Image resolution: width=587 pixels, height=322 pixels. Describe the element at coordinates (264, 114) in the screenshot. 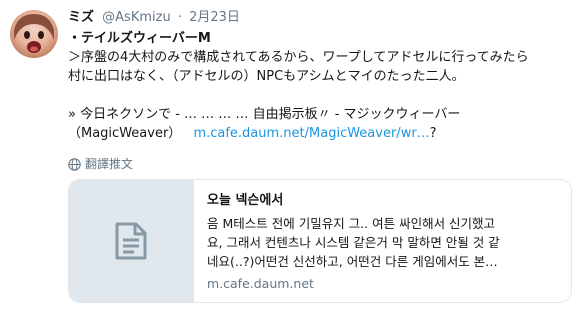

I see `tweet-line: » 今日ネクソンで - … … … … 自由掲示板〃 - マジックウィーバー` at that location.